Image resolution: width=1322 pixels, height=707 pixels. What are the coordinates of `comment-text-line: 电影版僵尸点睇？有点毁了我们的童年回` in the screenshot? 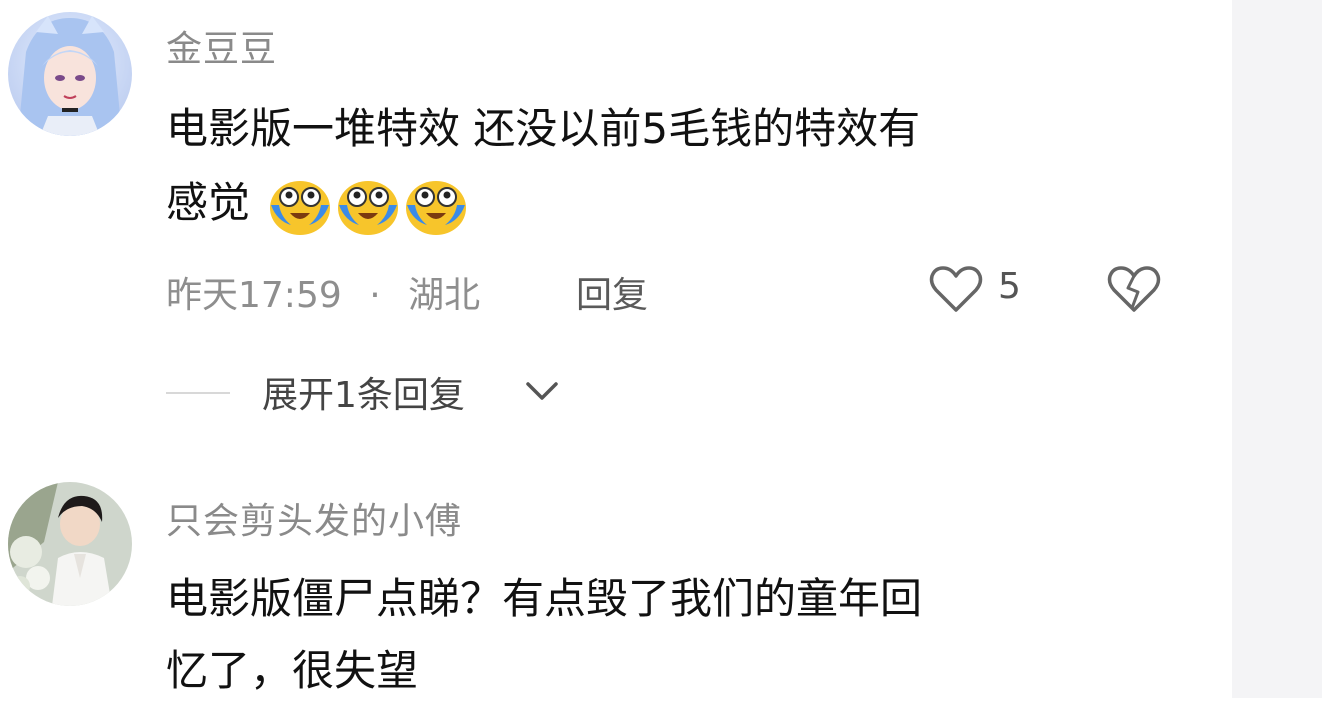 It's located at (544, 598).